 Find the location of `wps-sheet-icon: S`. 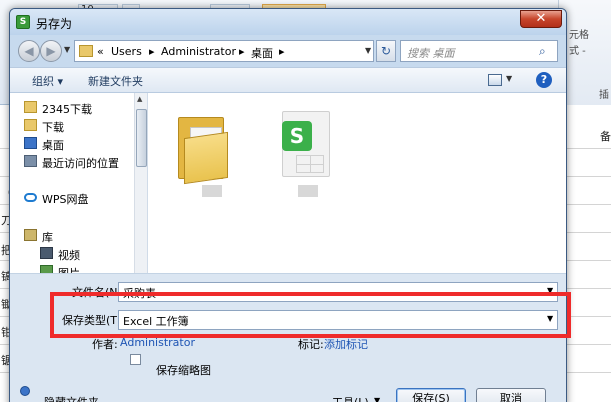

wps-sheet-icon: S is located at coordinates (307, 144).